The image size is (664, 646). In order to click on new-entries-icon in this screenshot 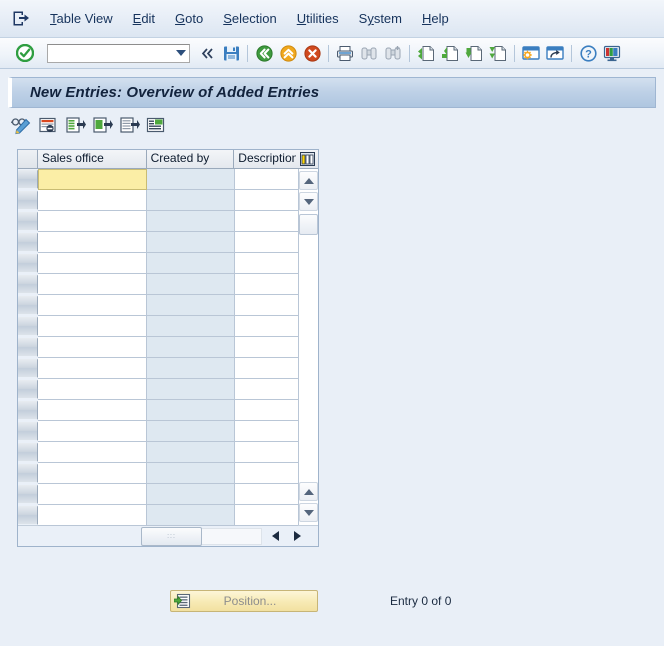, I will do `click(48, 125)`.